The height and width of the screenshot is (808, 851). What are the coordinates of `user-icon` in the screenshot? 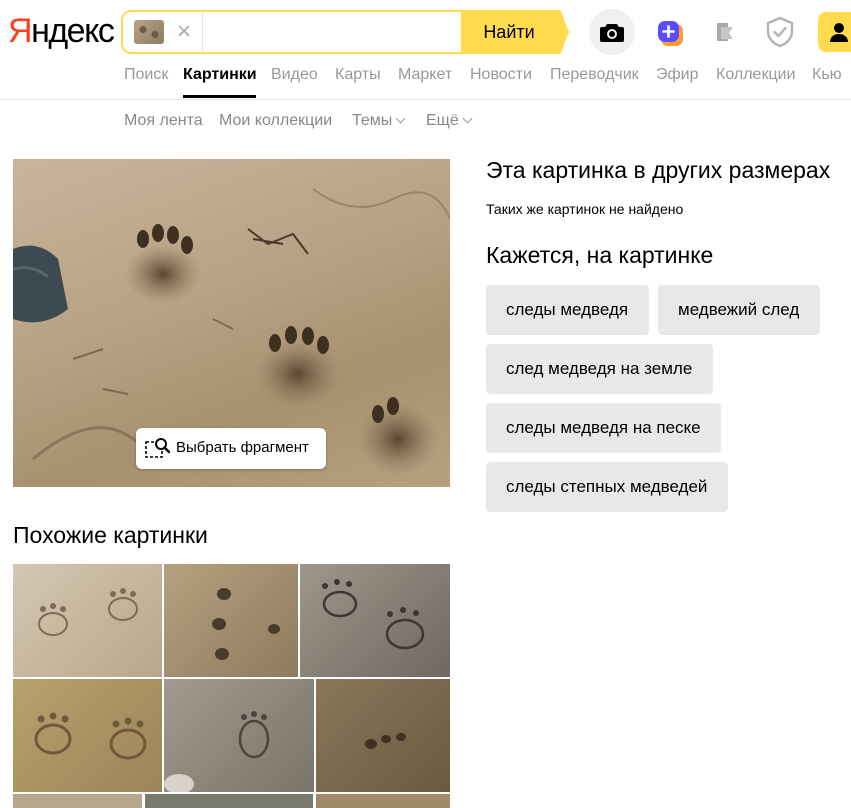 It's located at (839, 32).